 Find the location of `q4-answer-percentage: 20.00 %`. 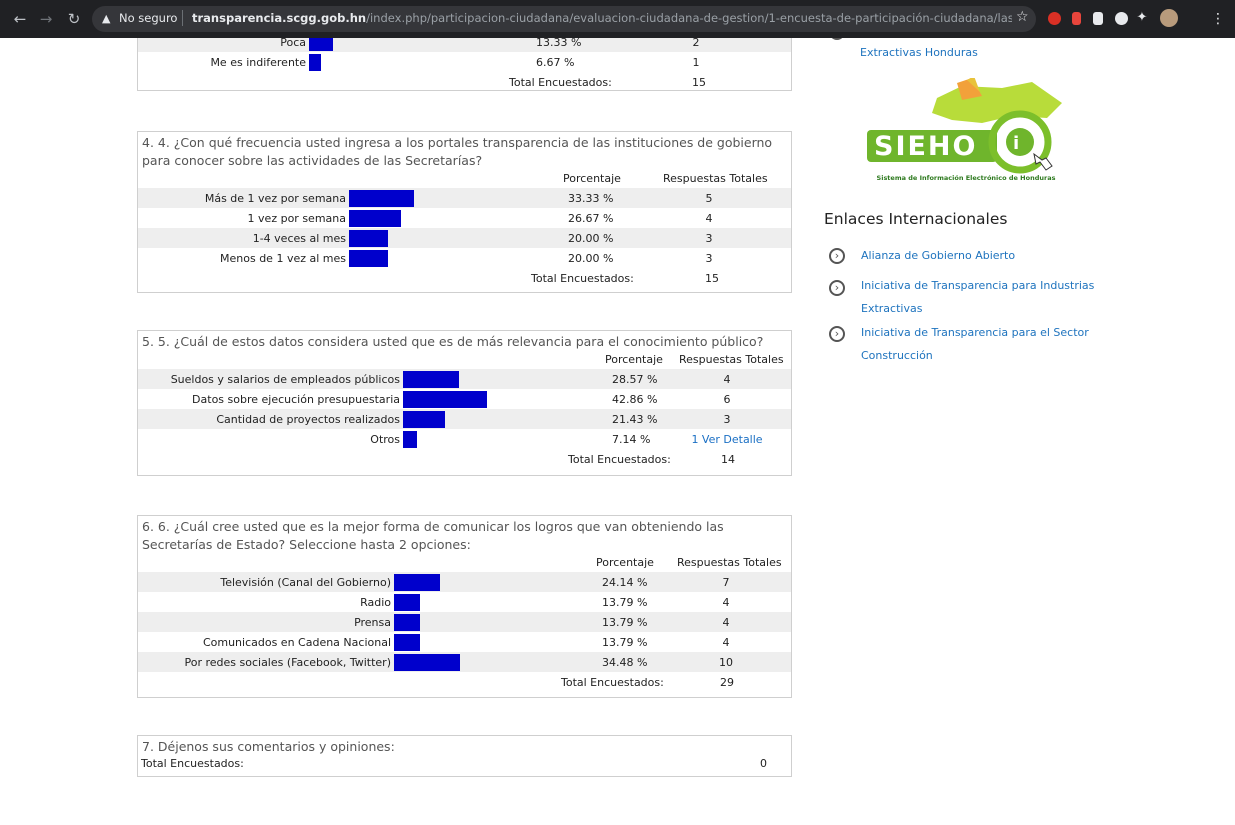

q4-answer-percentage: 20.00 % is located at coordinates (591, 258).